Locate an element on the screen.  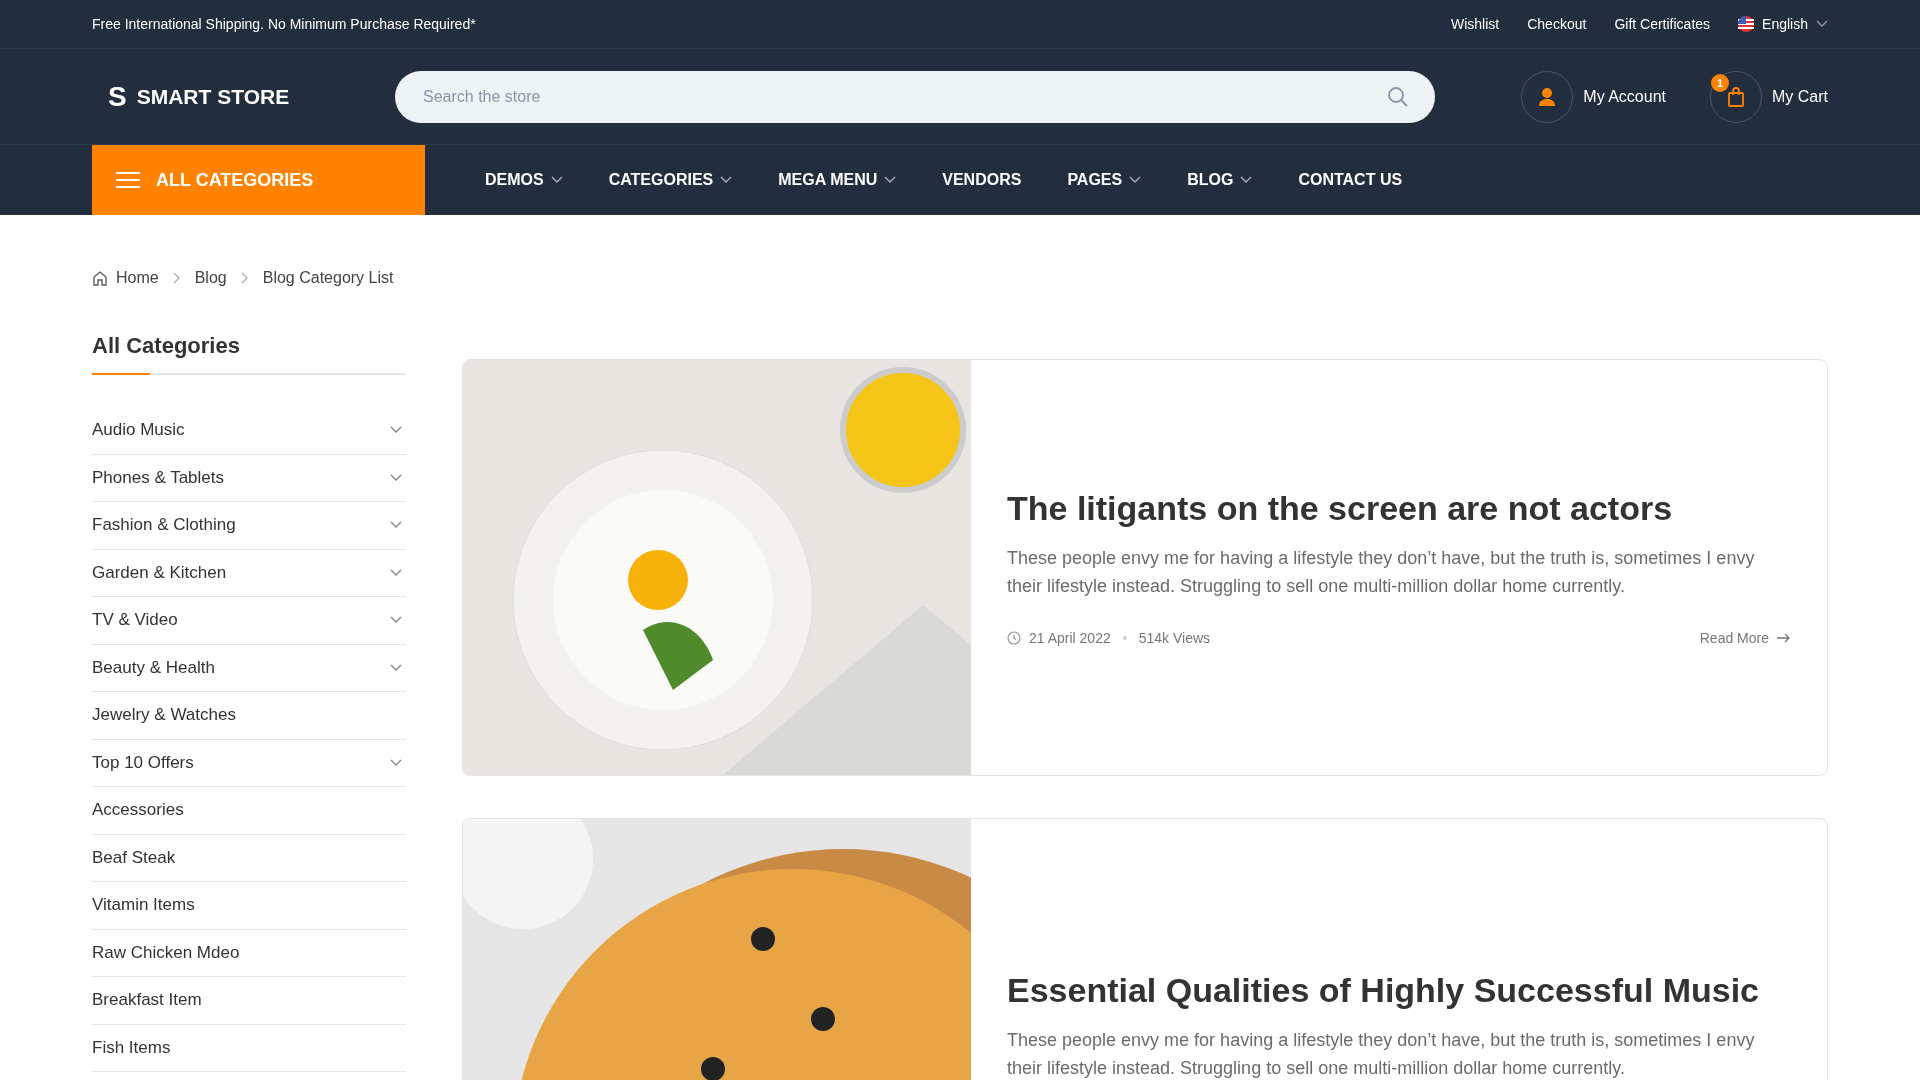
top-link: Wishlist is located at coordinates (1475, 24).